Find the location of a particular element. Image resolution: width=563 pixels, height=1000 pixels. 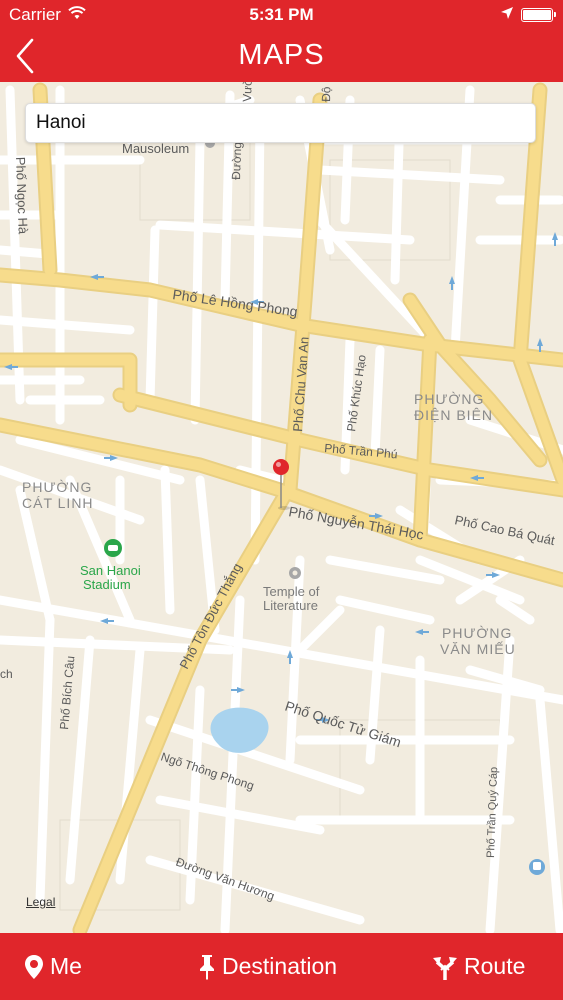

tab-bar: Me Destination Route is located at coordinates (281, 966).